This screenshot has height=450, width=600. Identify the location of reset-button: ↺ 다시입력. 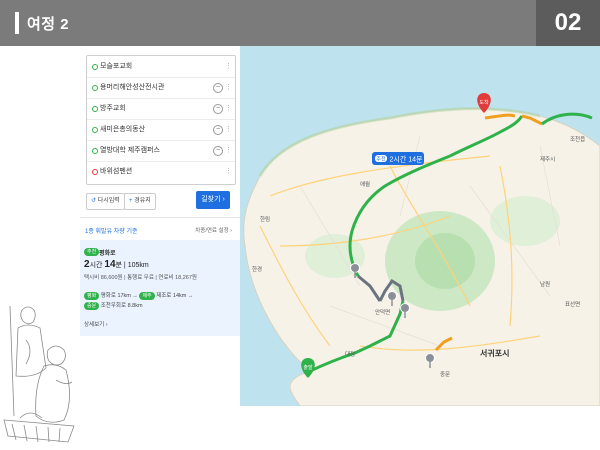
(105, 201).